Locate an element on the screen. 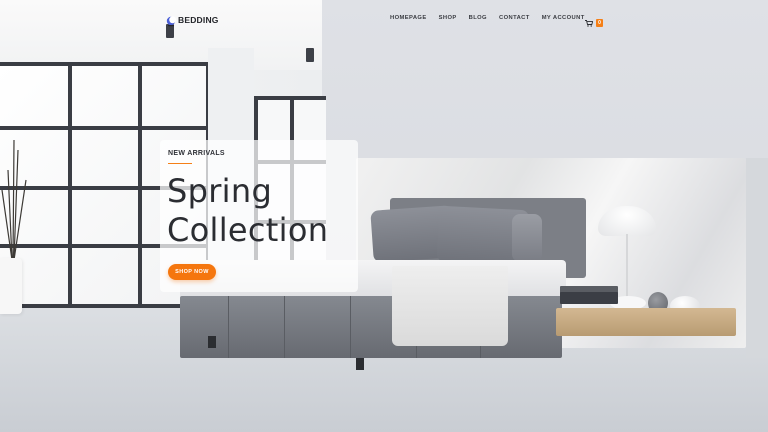  ceiling-speaker is located at coordinates (310, 55).